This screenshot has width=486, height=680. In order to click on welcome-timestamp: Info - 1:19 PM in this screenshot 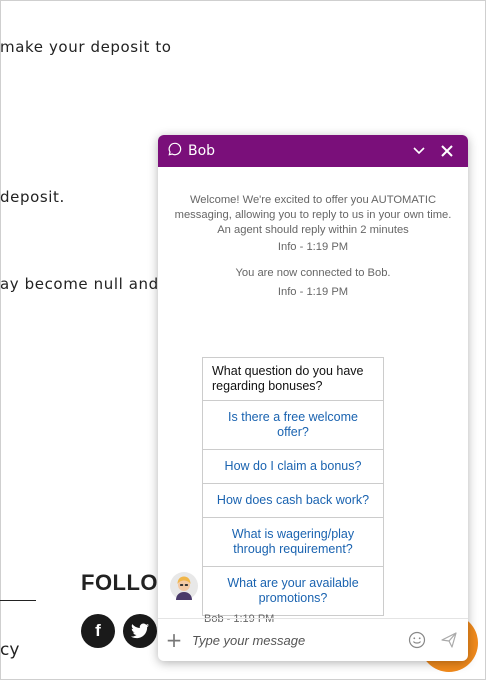, I will do `click(313, 247)`.